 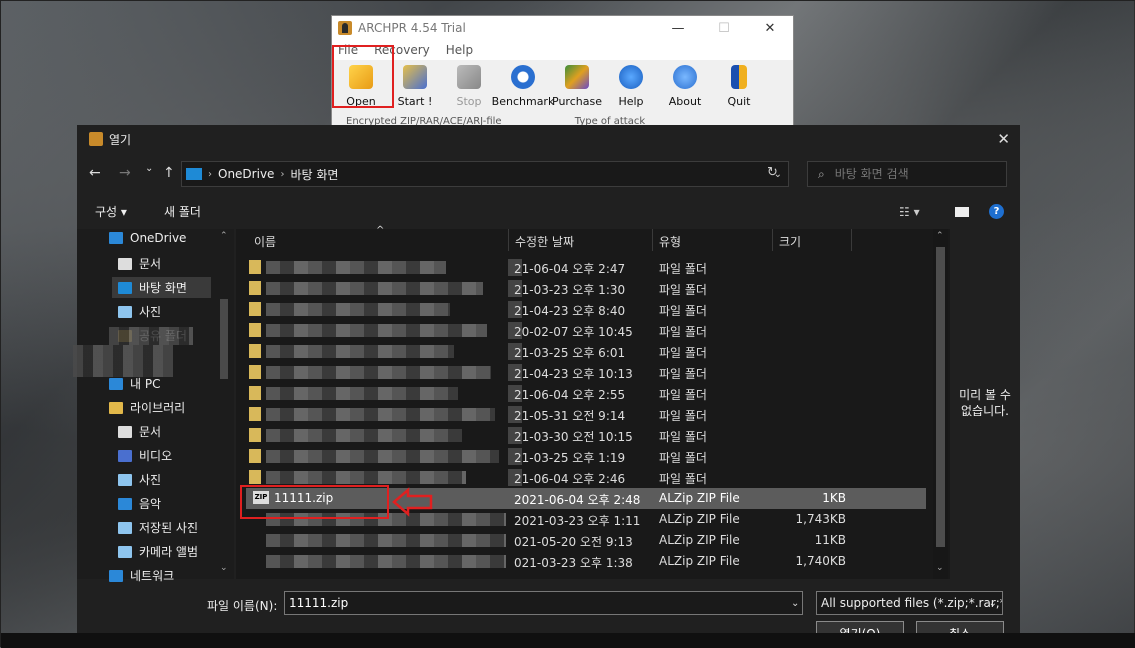 I want to click on table-row: 21-06-04 오후 2:55 파일 폴더, so click(x=586, y=393).